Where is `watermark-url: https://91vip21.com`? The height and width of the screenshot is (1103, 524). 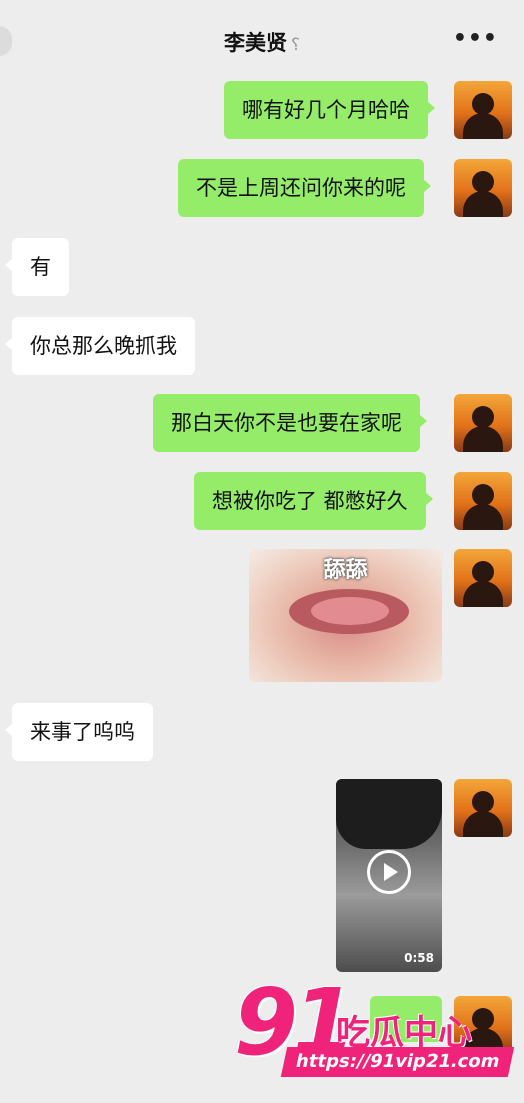
watermark-url: https://91vip21.com is located at coordinates (397, 1062).